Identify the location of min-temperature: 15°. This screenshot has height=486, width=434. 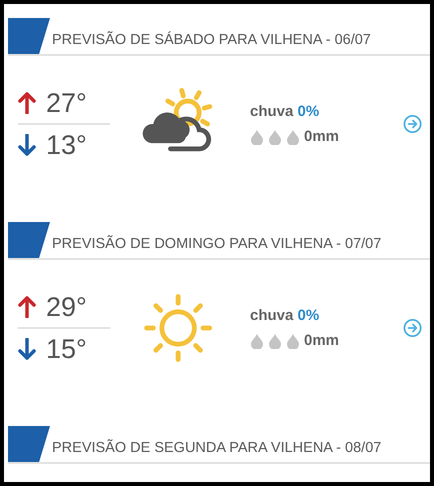
(66, 349).